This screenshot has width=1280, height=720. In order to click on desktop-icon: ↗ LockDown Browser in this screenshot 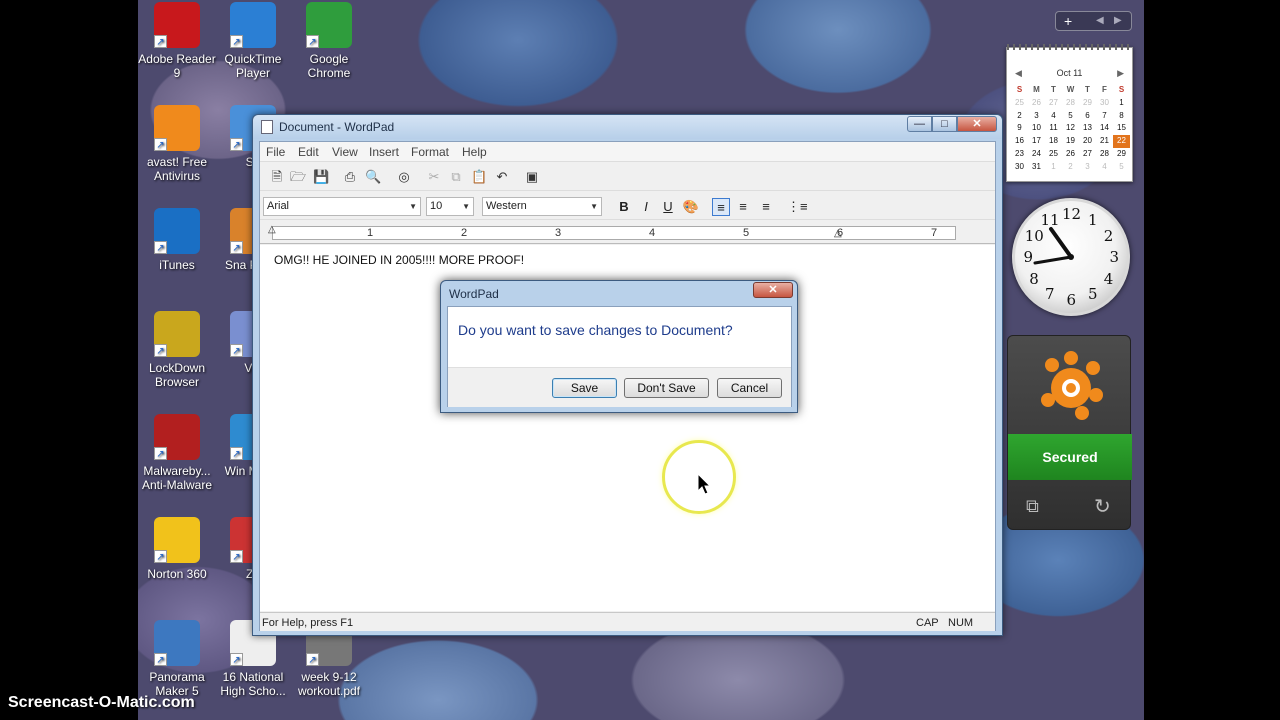, I will do `click(177, 350)`.